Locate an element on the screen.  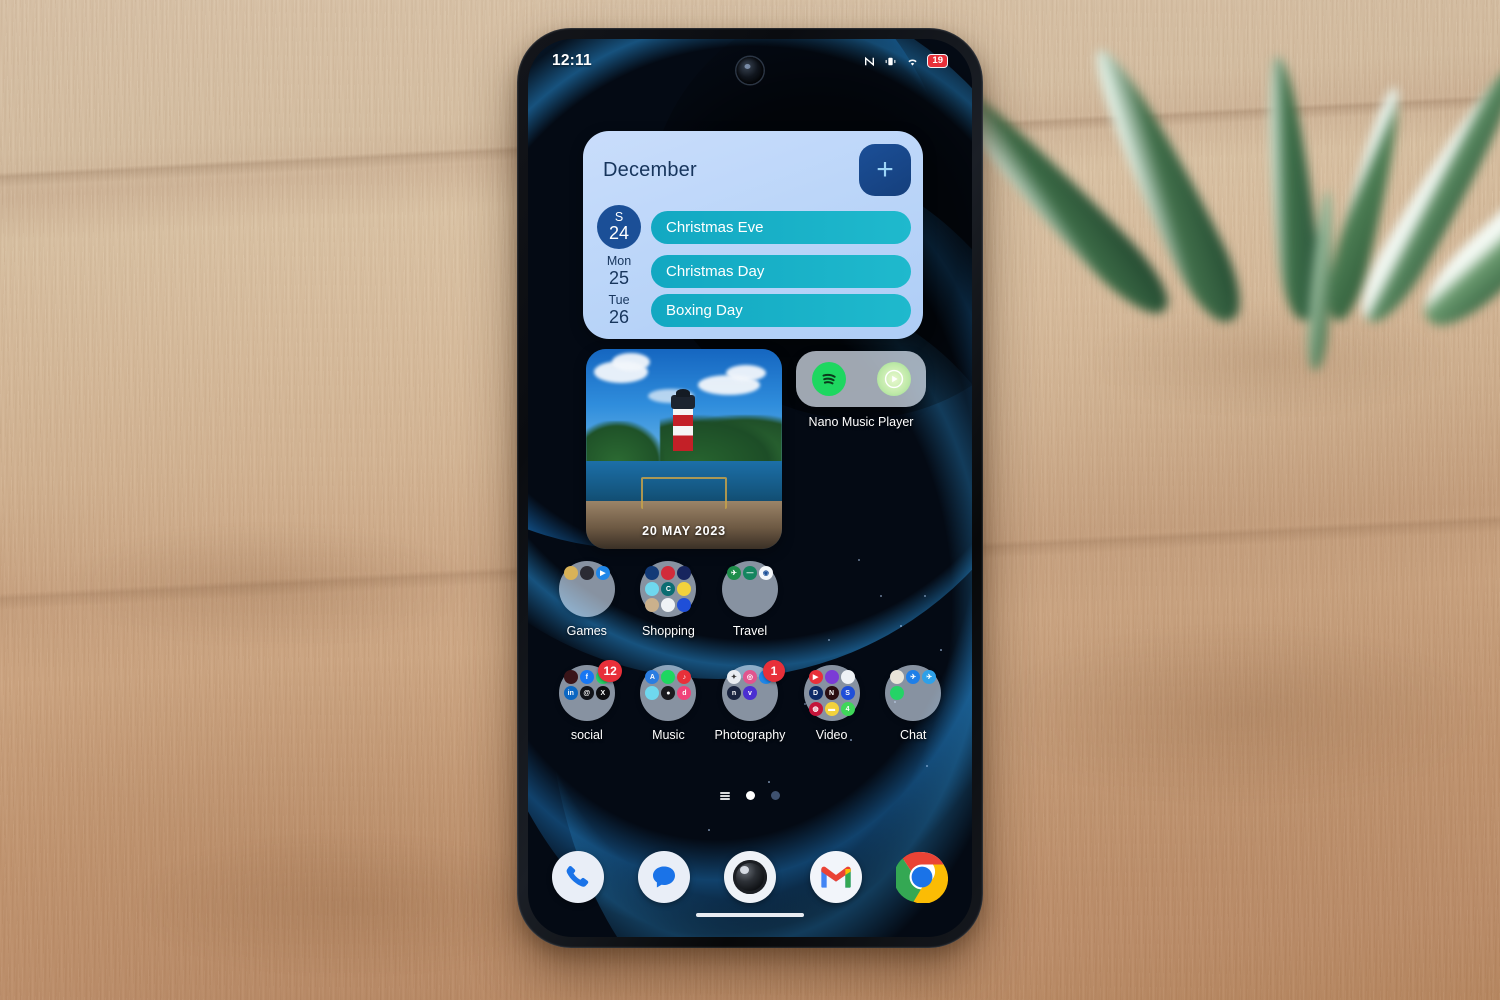
app-folder-games: ▶ Games is located at coordinates (587, 599).